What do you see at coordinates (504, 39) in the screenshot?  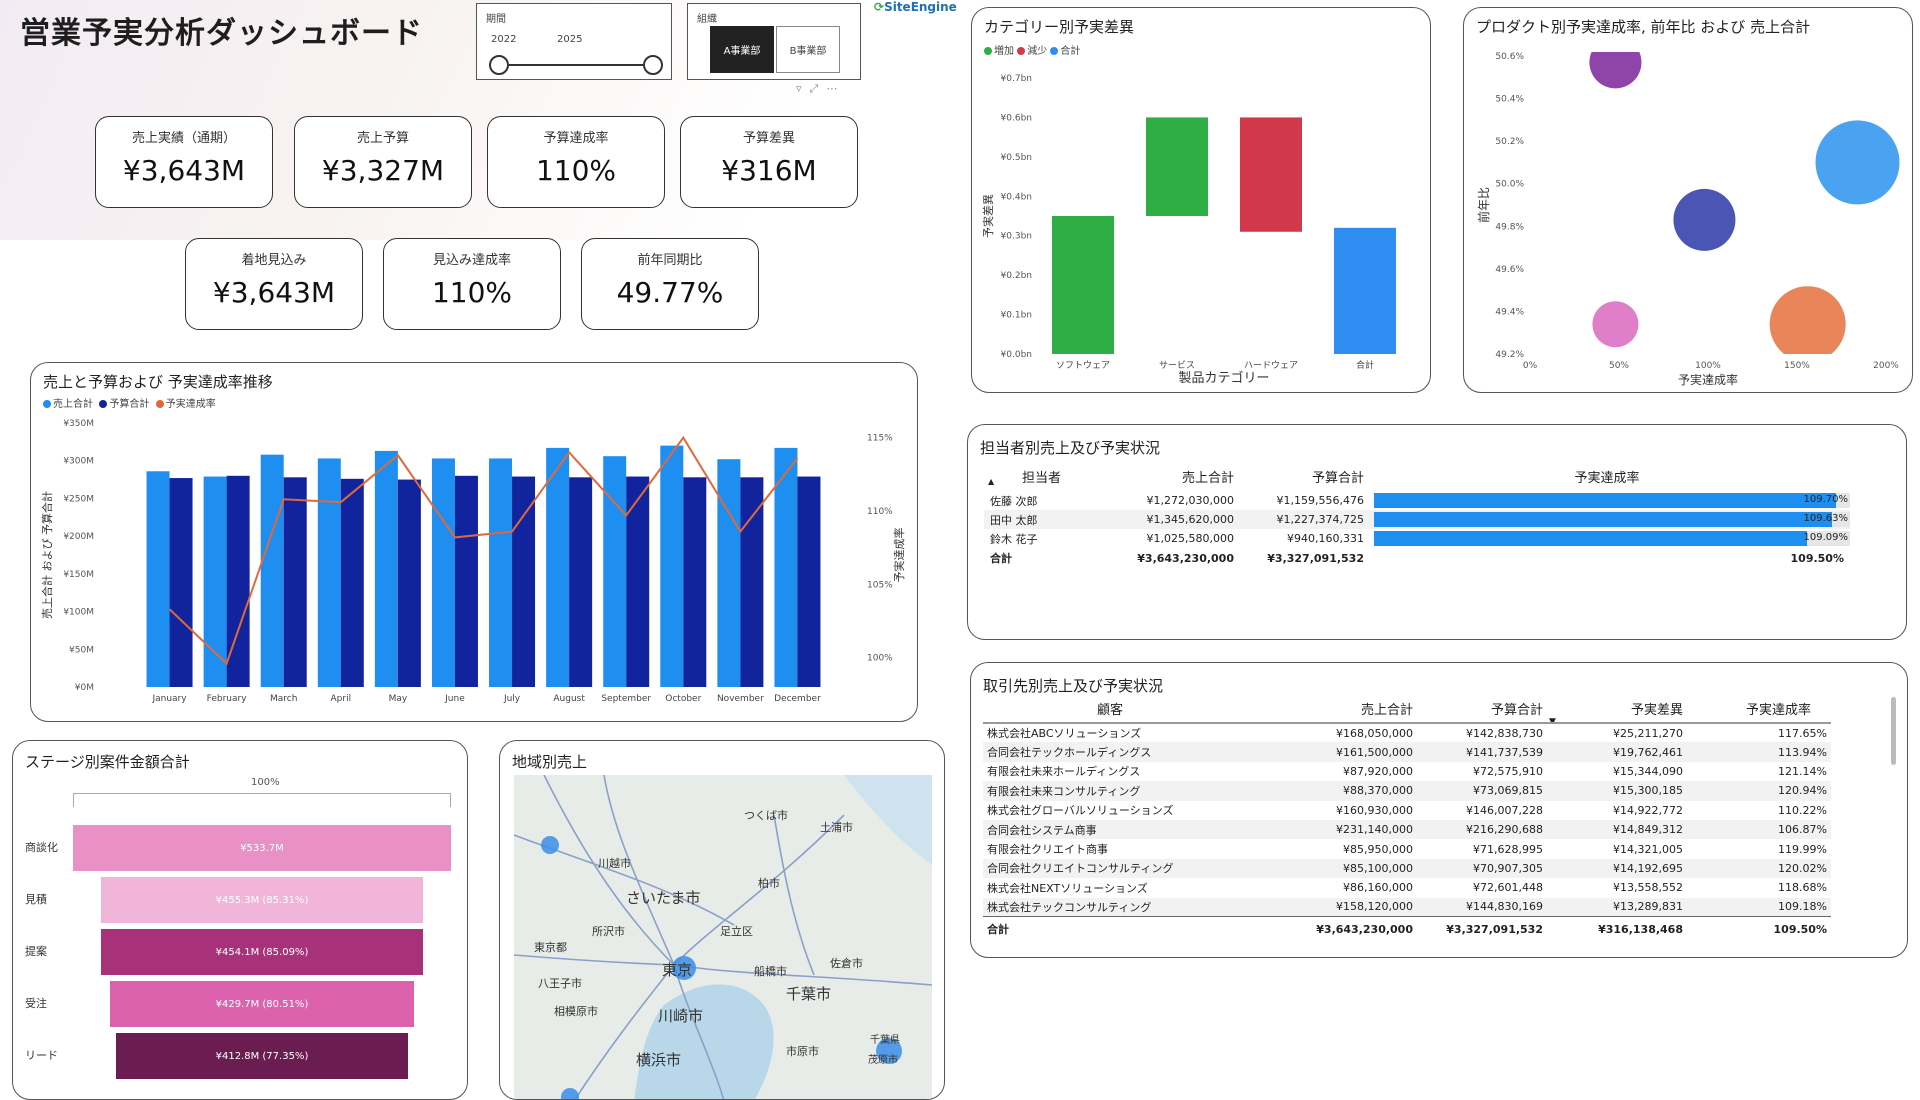 I see `period-from-value: 2022` at bounding box center [504, 39].